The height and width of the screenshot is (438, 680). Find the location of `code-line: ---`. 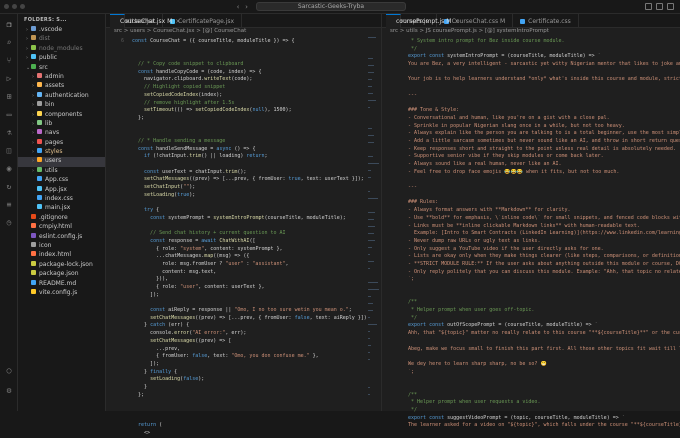

code-line: --- is located at coordinates (531, 96).